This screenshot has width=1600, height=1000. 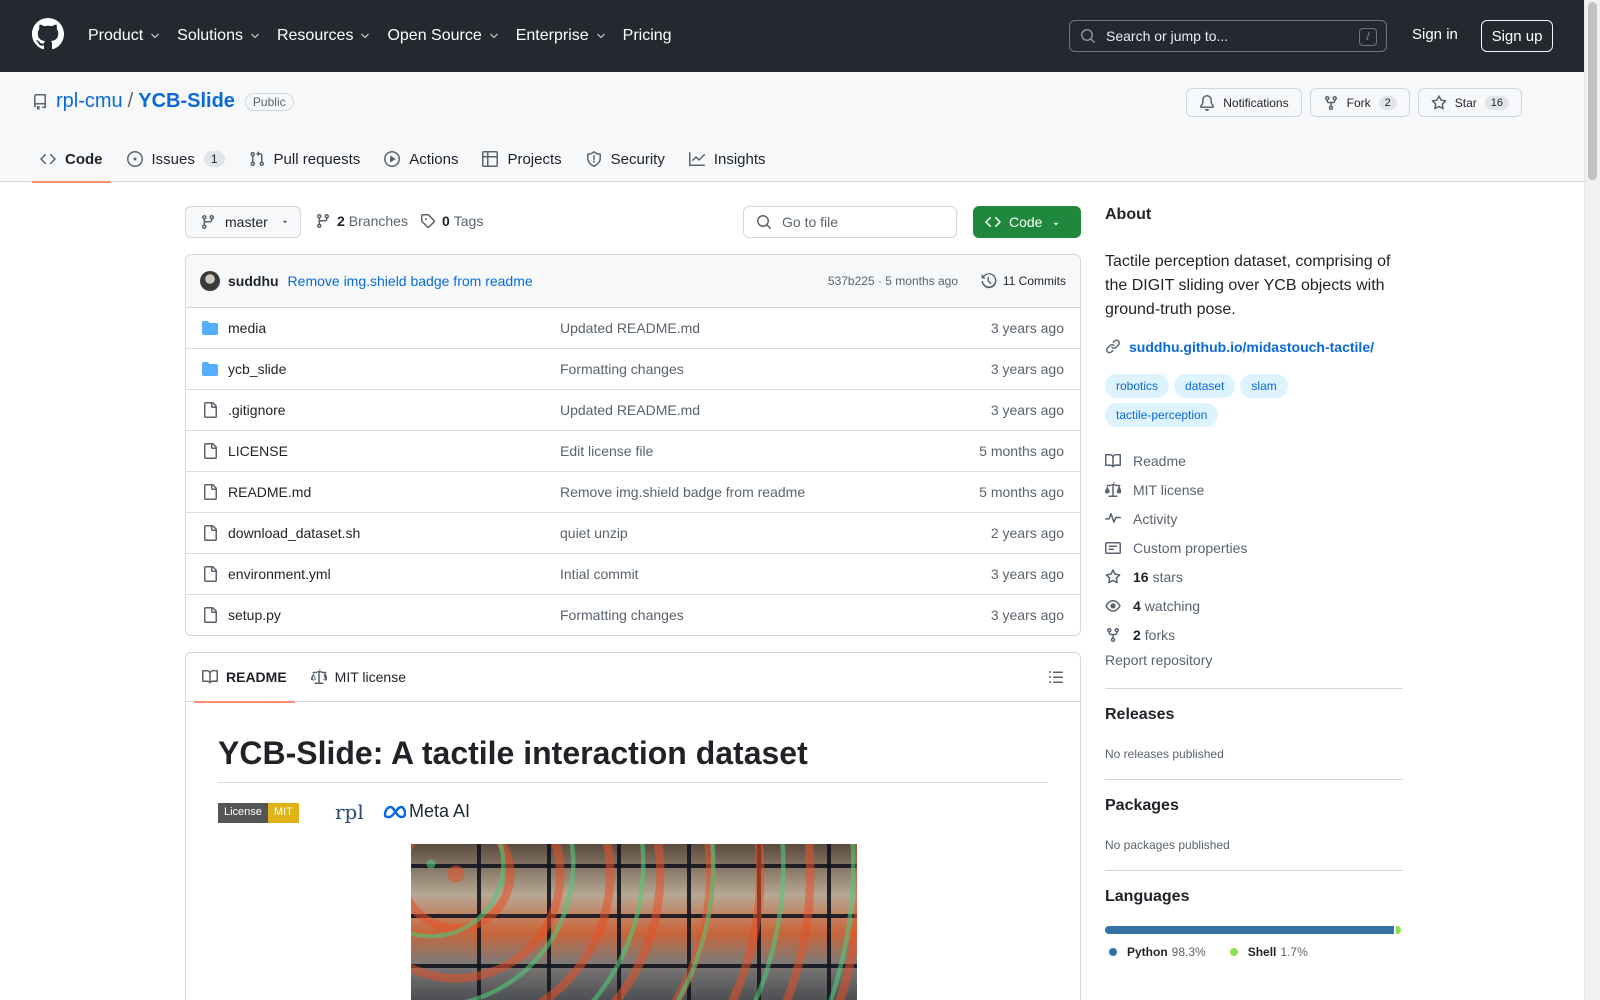 What do you see at coordinates (1176, 634) in the screenshot?
I see `forks-link: 2 forks` at bounding box center [1176, 634].